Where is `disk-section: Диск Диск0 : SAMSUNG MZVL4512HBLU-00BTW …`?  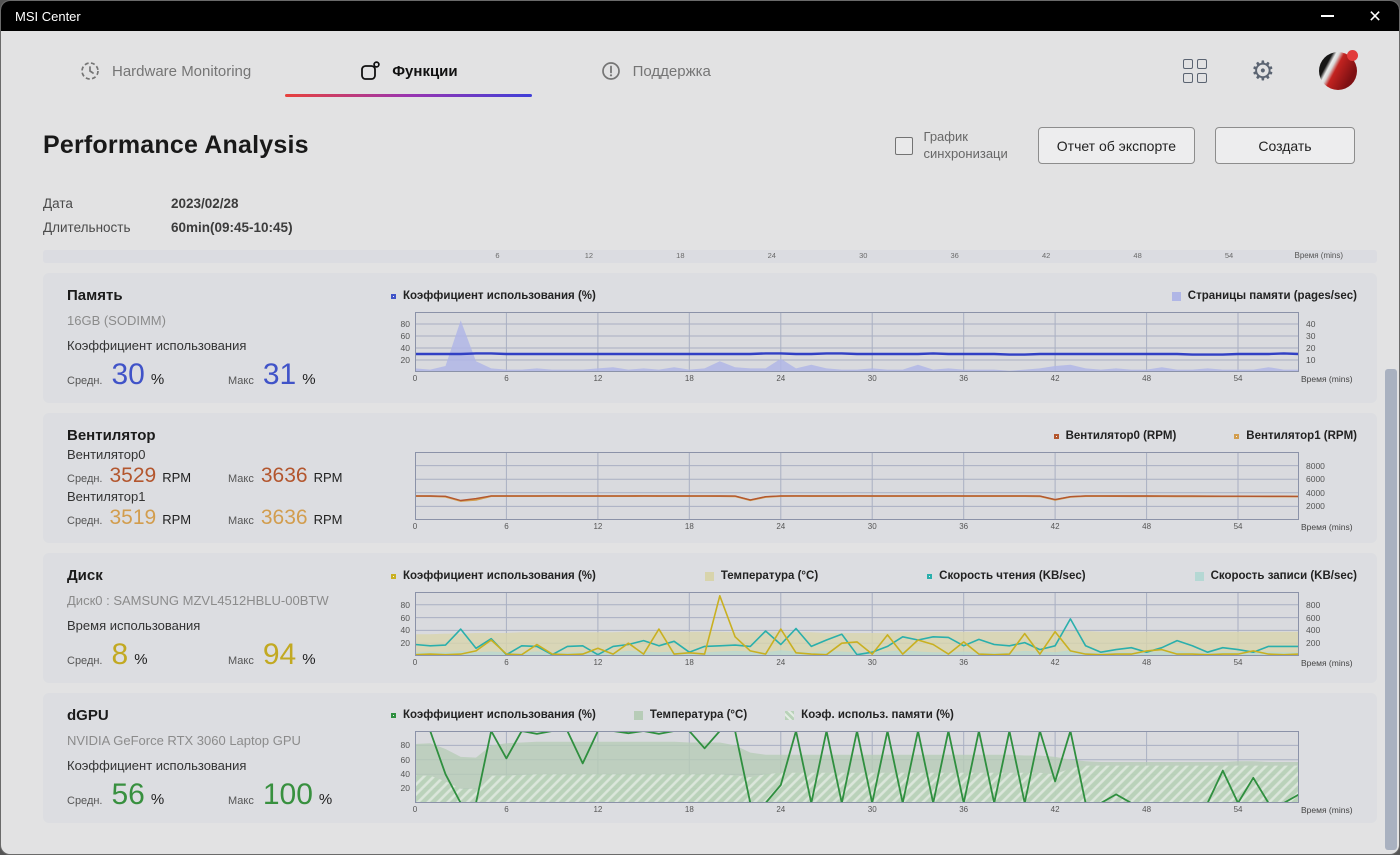
disk-section: Диск Диск0 : SAMSUNG MZVL4512HBLU-00BTW … is located at coordinates (710, 618).